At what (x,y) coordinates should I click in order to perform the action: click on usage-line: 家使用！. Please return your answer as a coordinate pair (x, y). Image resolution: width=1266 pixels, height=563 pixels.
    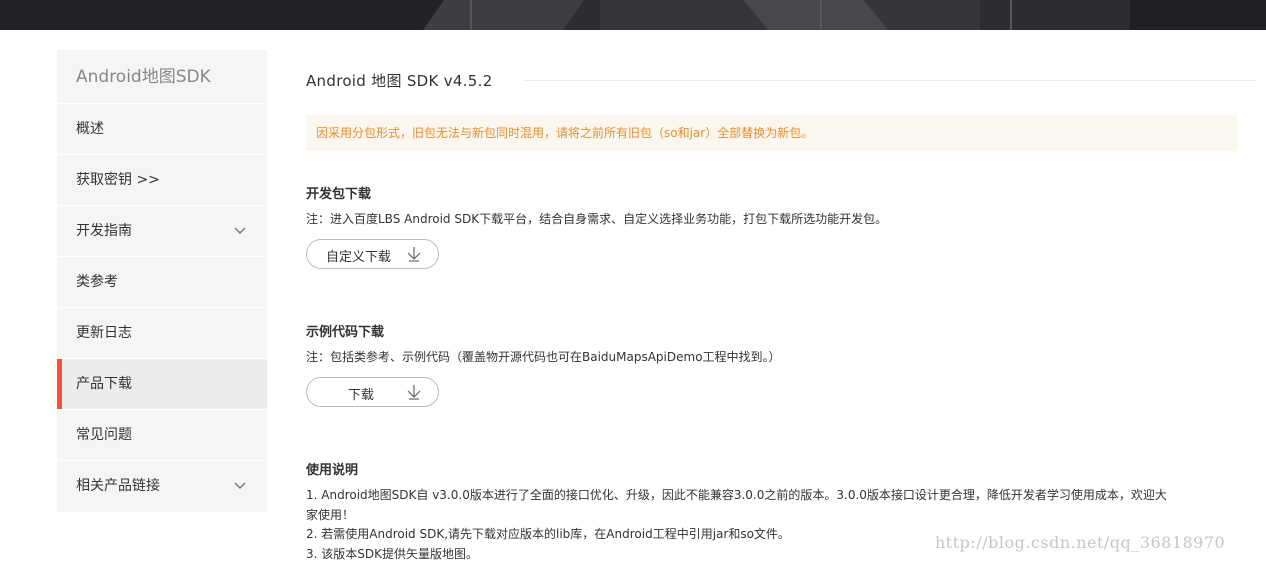
    Looking at the image, I should click on (330, 514).